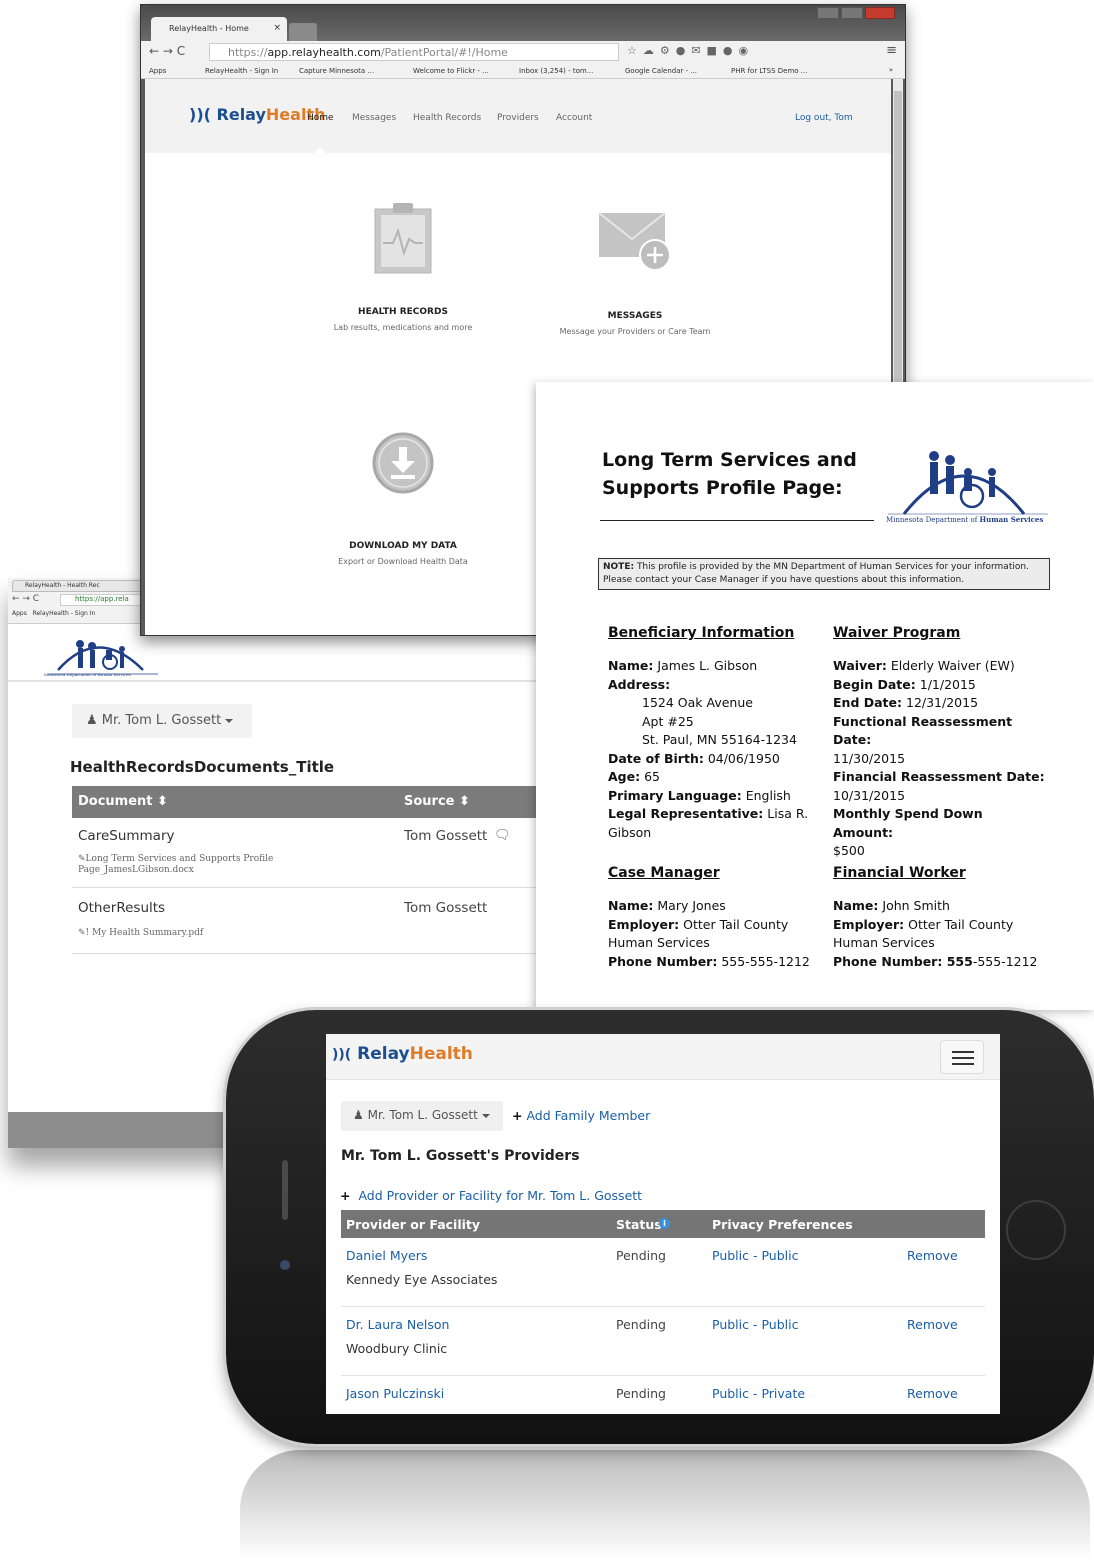 The width and height of the screenshot is (1094, 1564). What do you see at coordinates (285, 1190) in the screenshot?
I see `phone-speaker` at bounding box center [285, 1190].